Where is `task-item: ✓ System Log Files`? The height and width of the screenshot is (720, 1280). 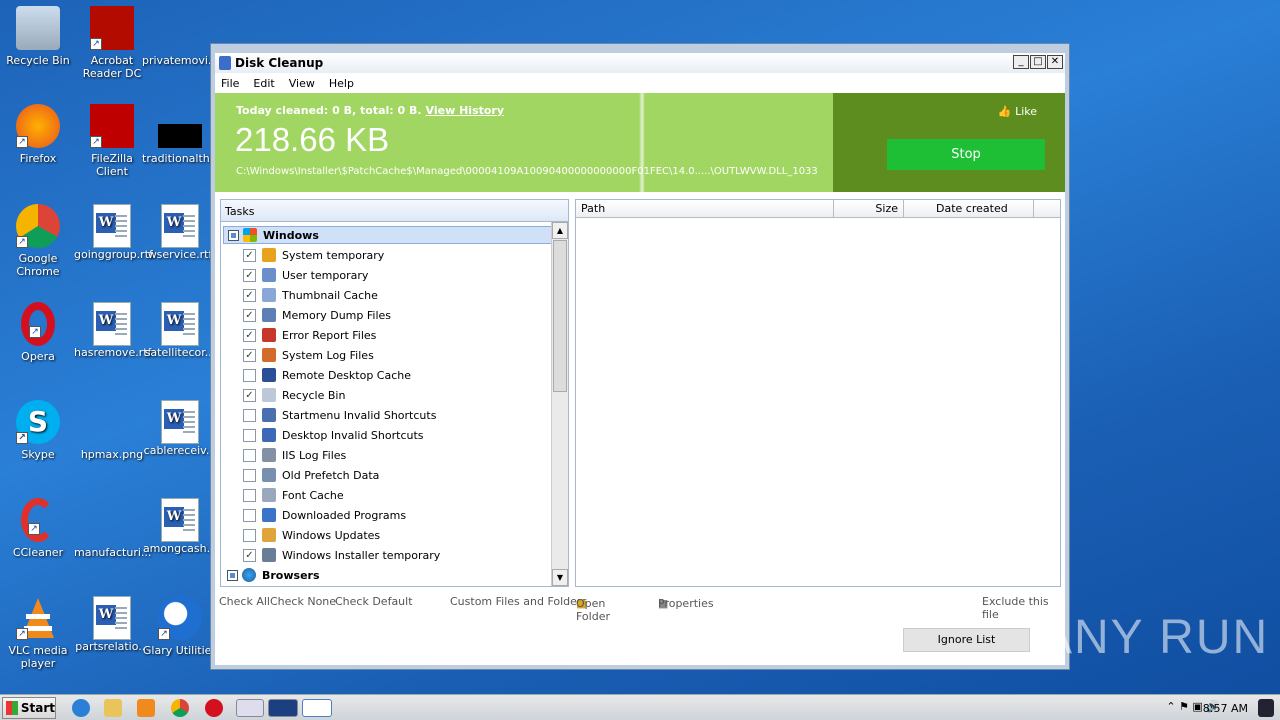 task-item: ✓ System Log Files is located at coordinates (308, 355).